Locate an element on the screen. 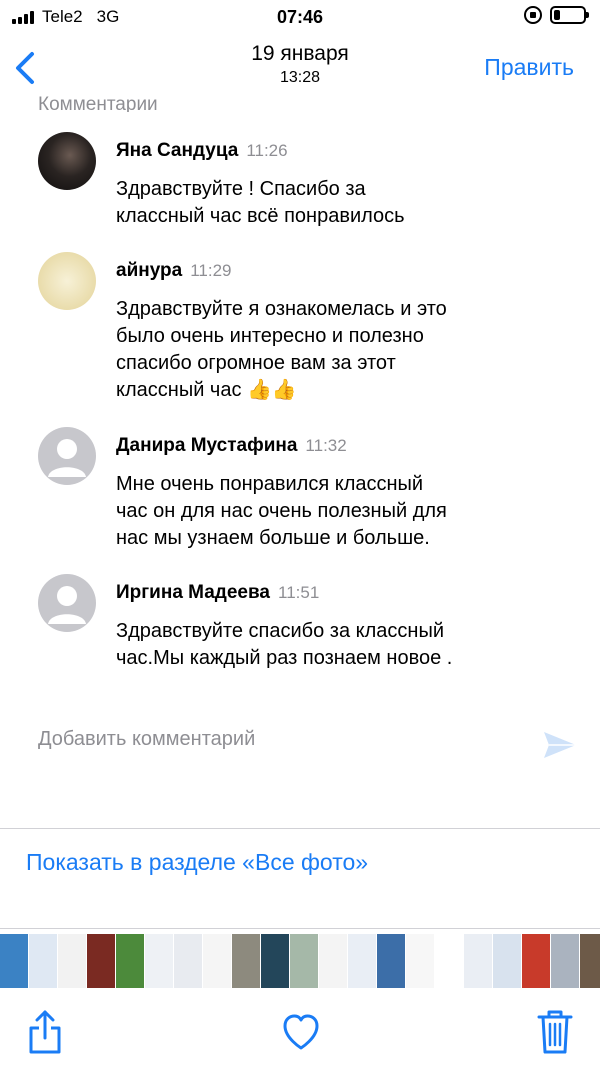 This screenshot has width=600, height=1067. thumbnail-strip is located at coordinates (300, 961).